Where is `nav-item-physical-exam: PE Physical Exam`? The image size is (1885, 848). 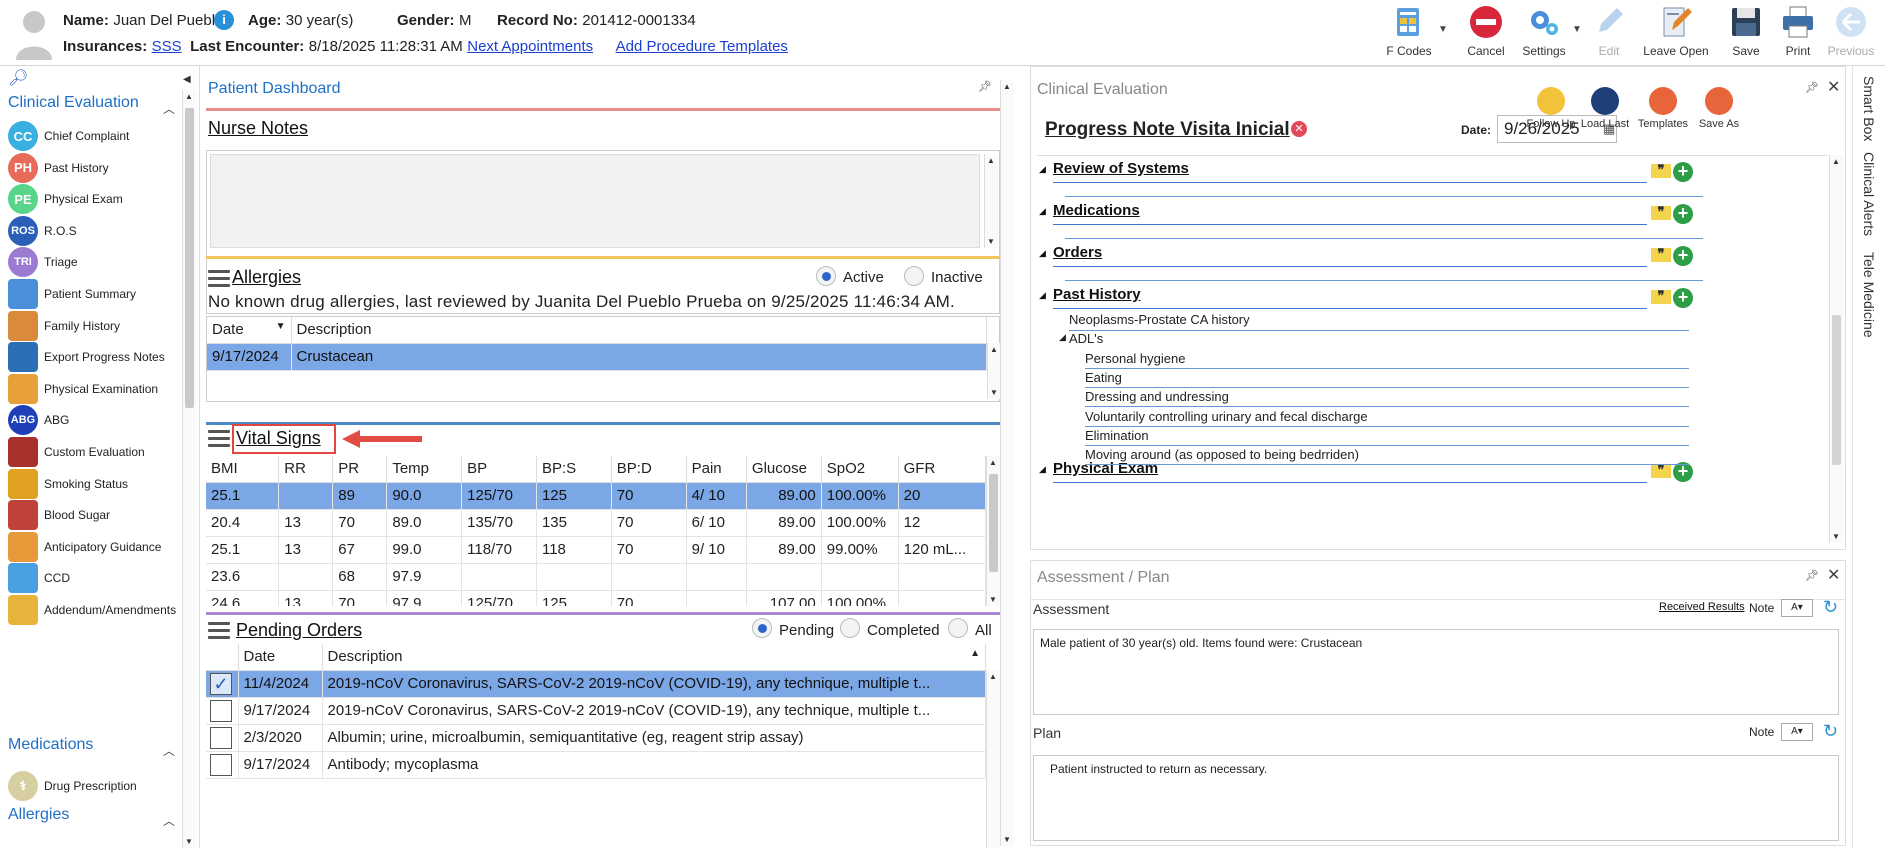 nav-item-physical-exam: PE Physical Exam is located at coordinates (98, 199).